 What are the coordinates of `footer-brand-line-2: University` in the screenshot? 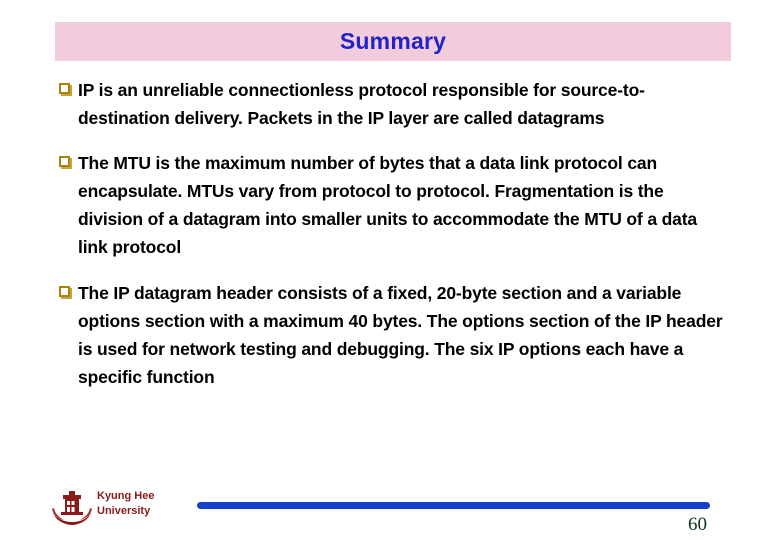 It's located at (124, 511).